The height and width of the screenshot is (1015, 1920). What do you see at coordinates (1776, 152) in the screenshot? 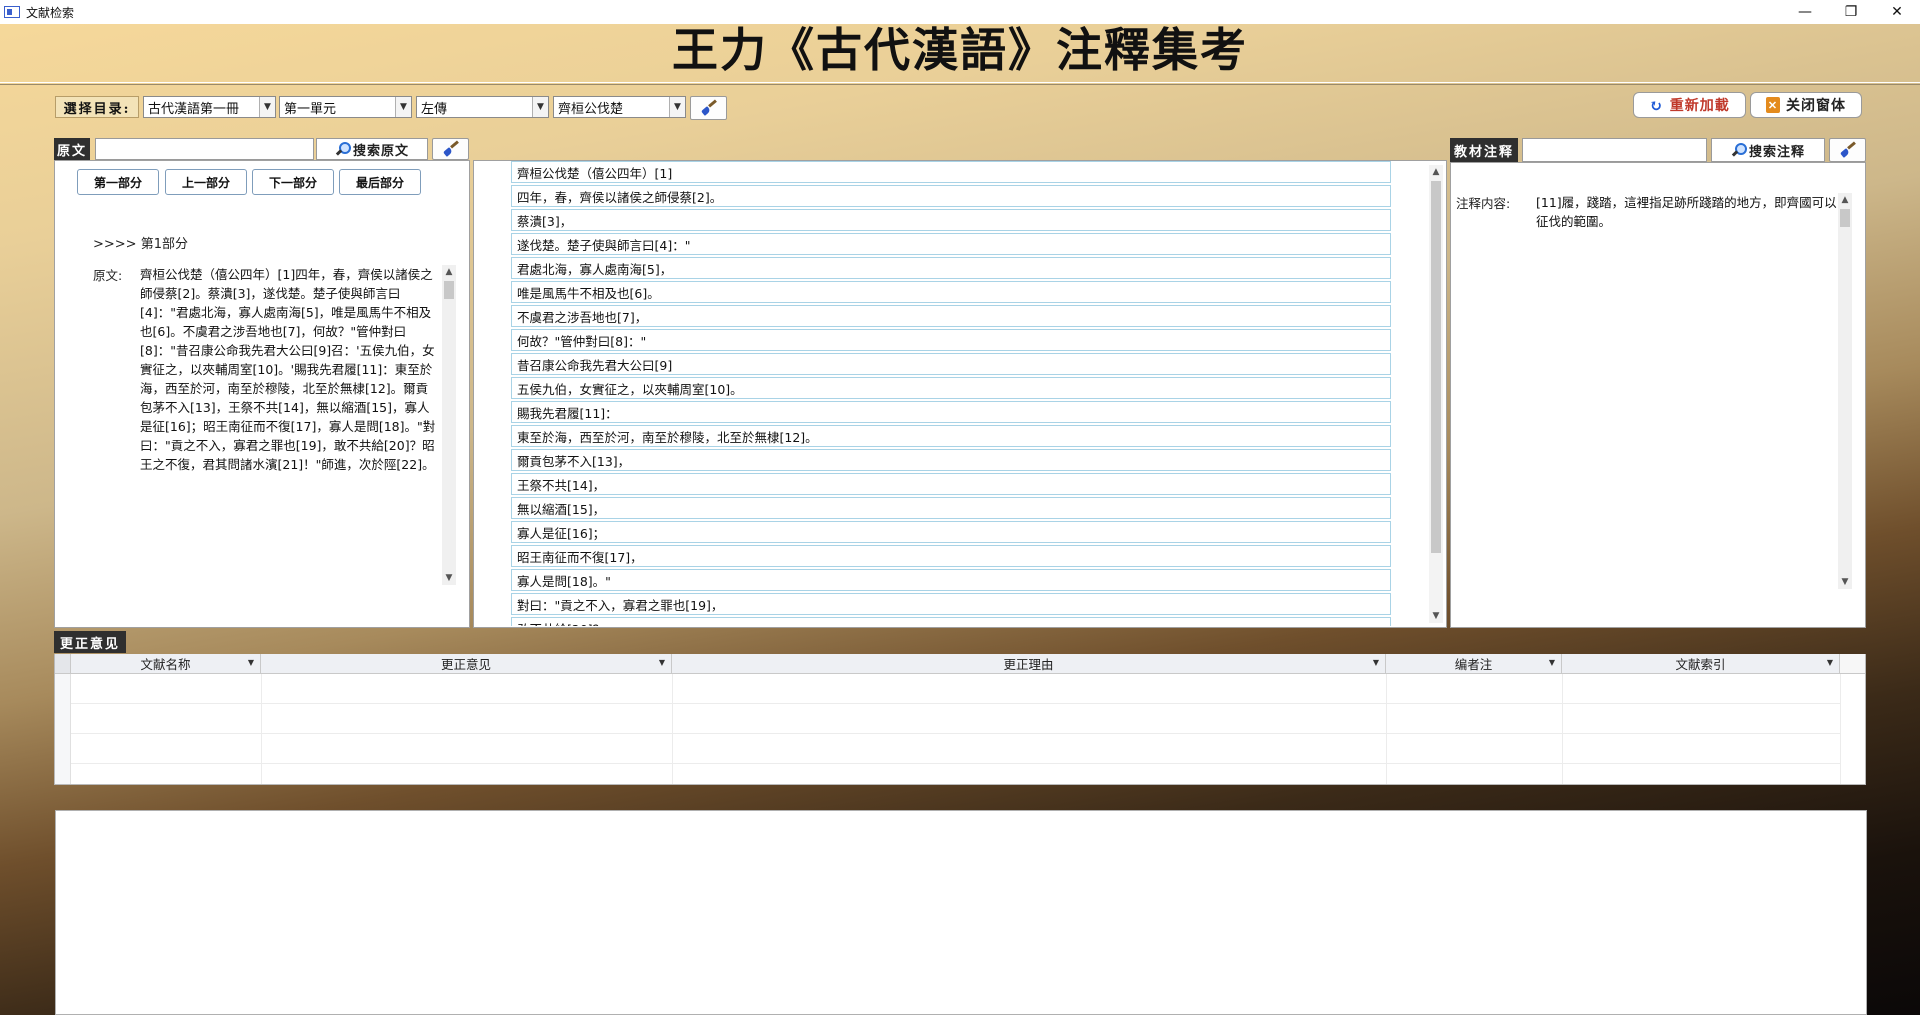
I see `search-notes-label: 搜索注释` at bounding box center [1776, 152].